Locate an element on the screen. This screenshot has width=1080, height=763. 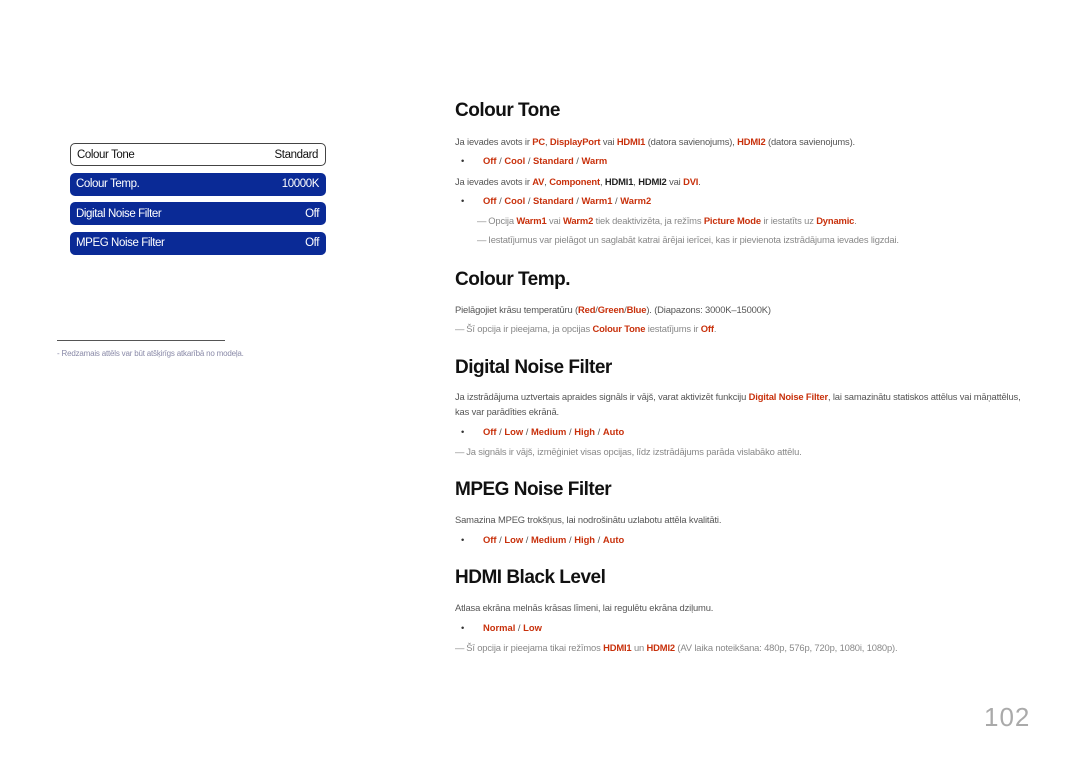
osd-item-label: Colour Tone is located at coordinates (106, 154).